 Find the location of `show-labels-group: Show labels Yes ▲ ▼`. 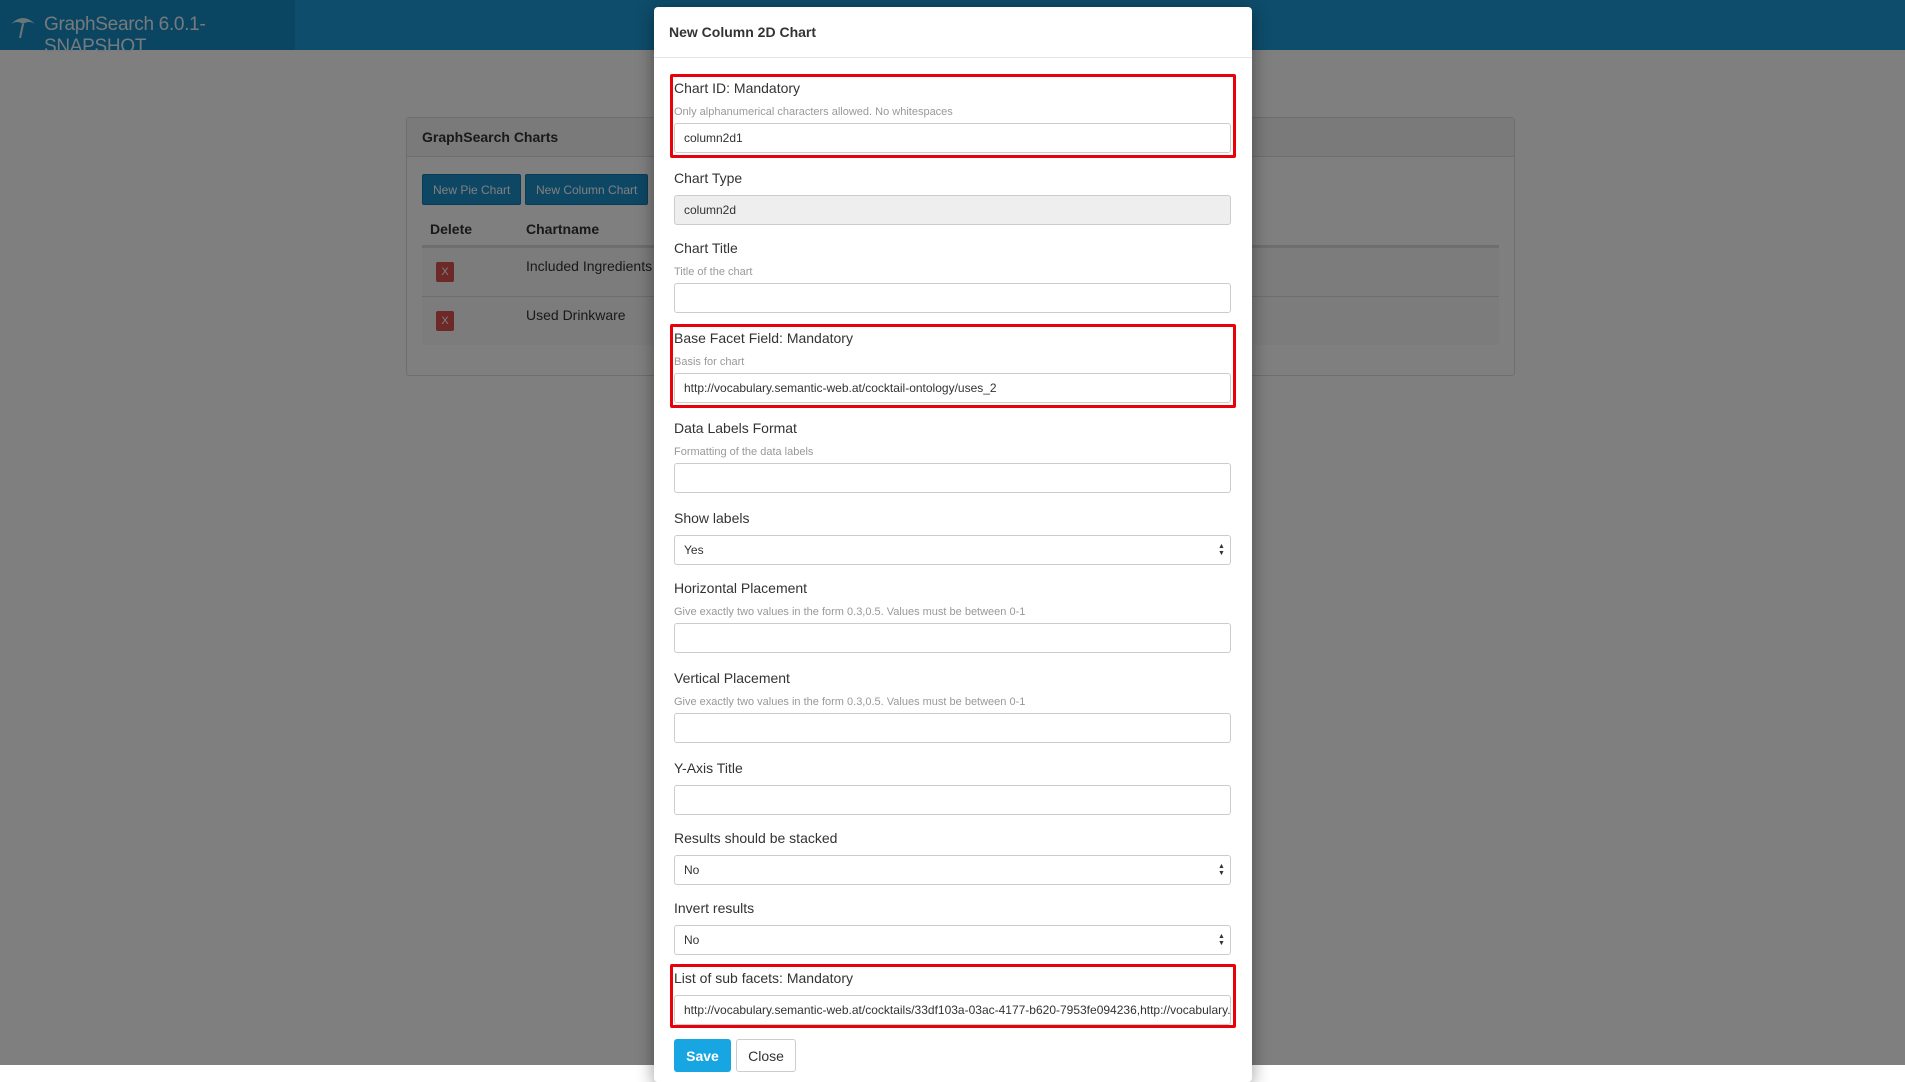

show-labels-group: Show labels Yes ▲ ▼ is located at coordinates (952, 539).